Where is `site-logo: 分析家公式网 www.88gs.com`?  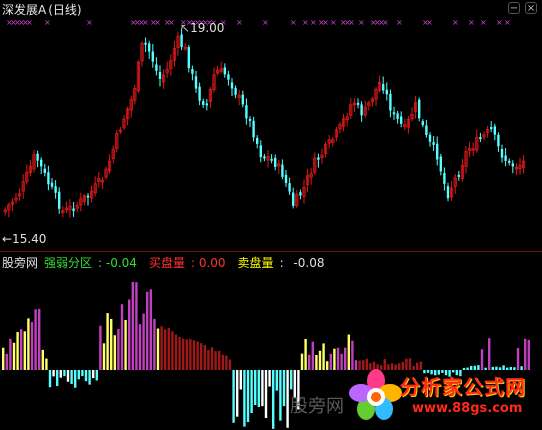 site-logo: 分析家公式网 www.88gs.com is located at coordinates (443, 397).